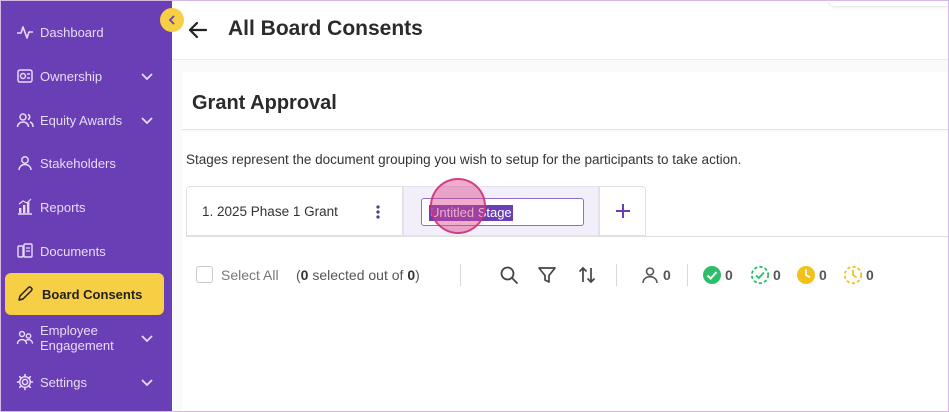  I want to click on engagement-icon, so click(25, 338).